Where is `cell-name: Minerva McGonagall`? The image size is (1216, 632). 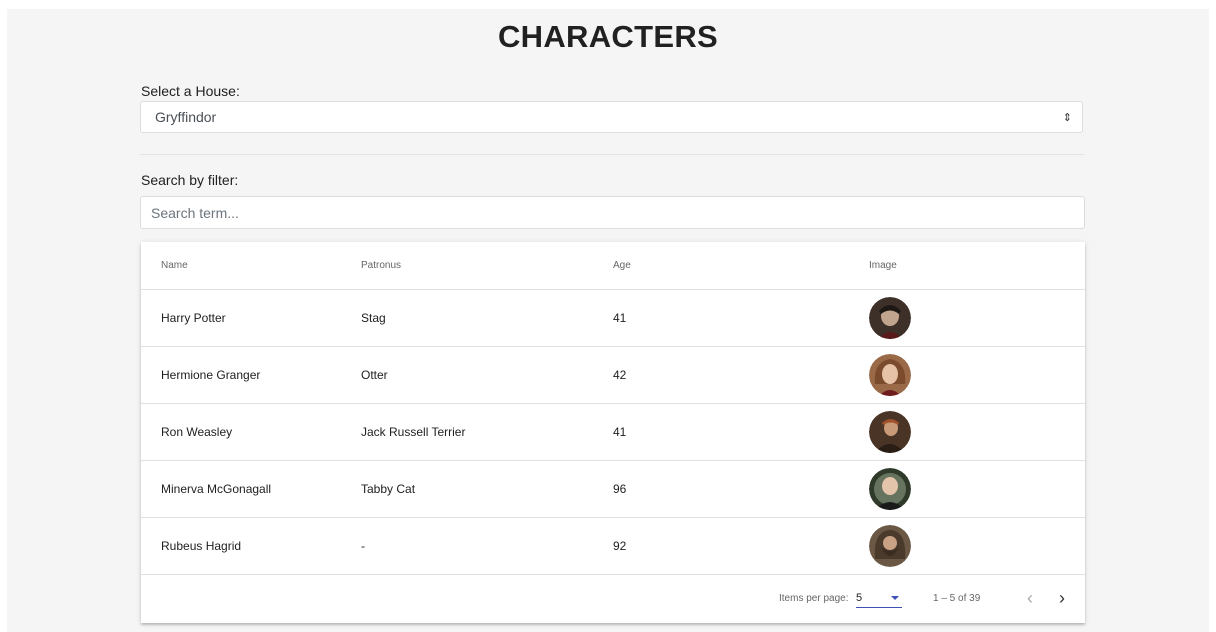
cell-name: Minerva McGonagall is located at coordinates (241, 489).